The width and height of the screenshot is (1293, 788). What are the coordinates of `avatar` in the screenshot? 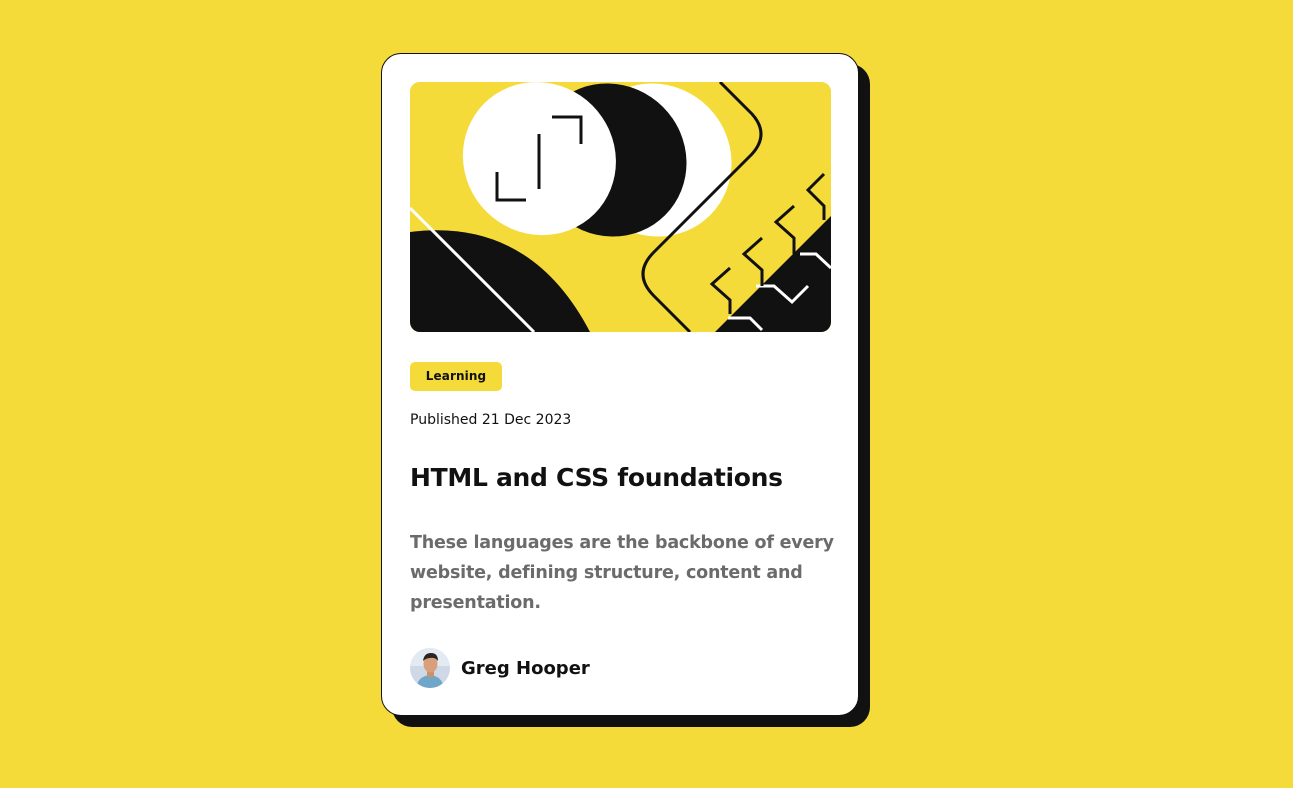 It's located at (430, 668).